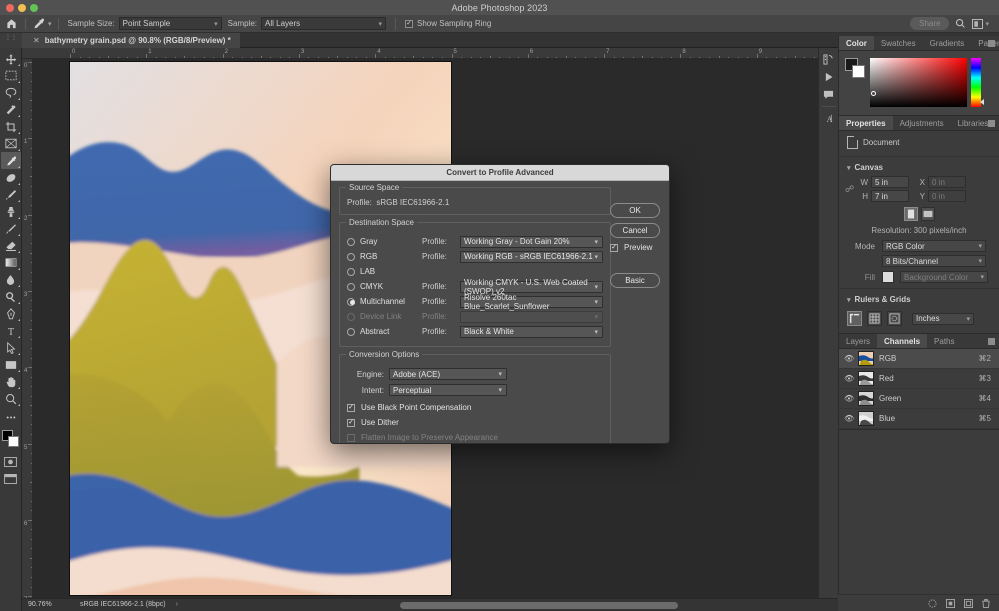 The height and width of the screenshot is (611, 999). What do you see at coordinates (8, 24) in the screenshot?
I see `home-button` at bounding box center [8, 24].